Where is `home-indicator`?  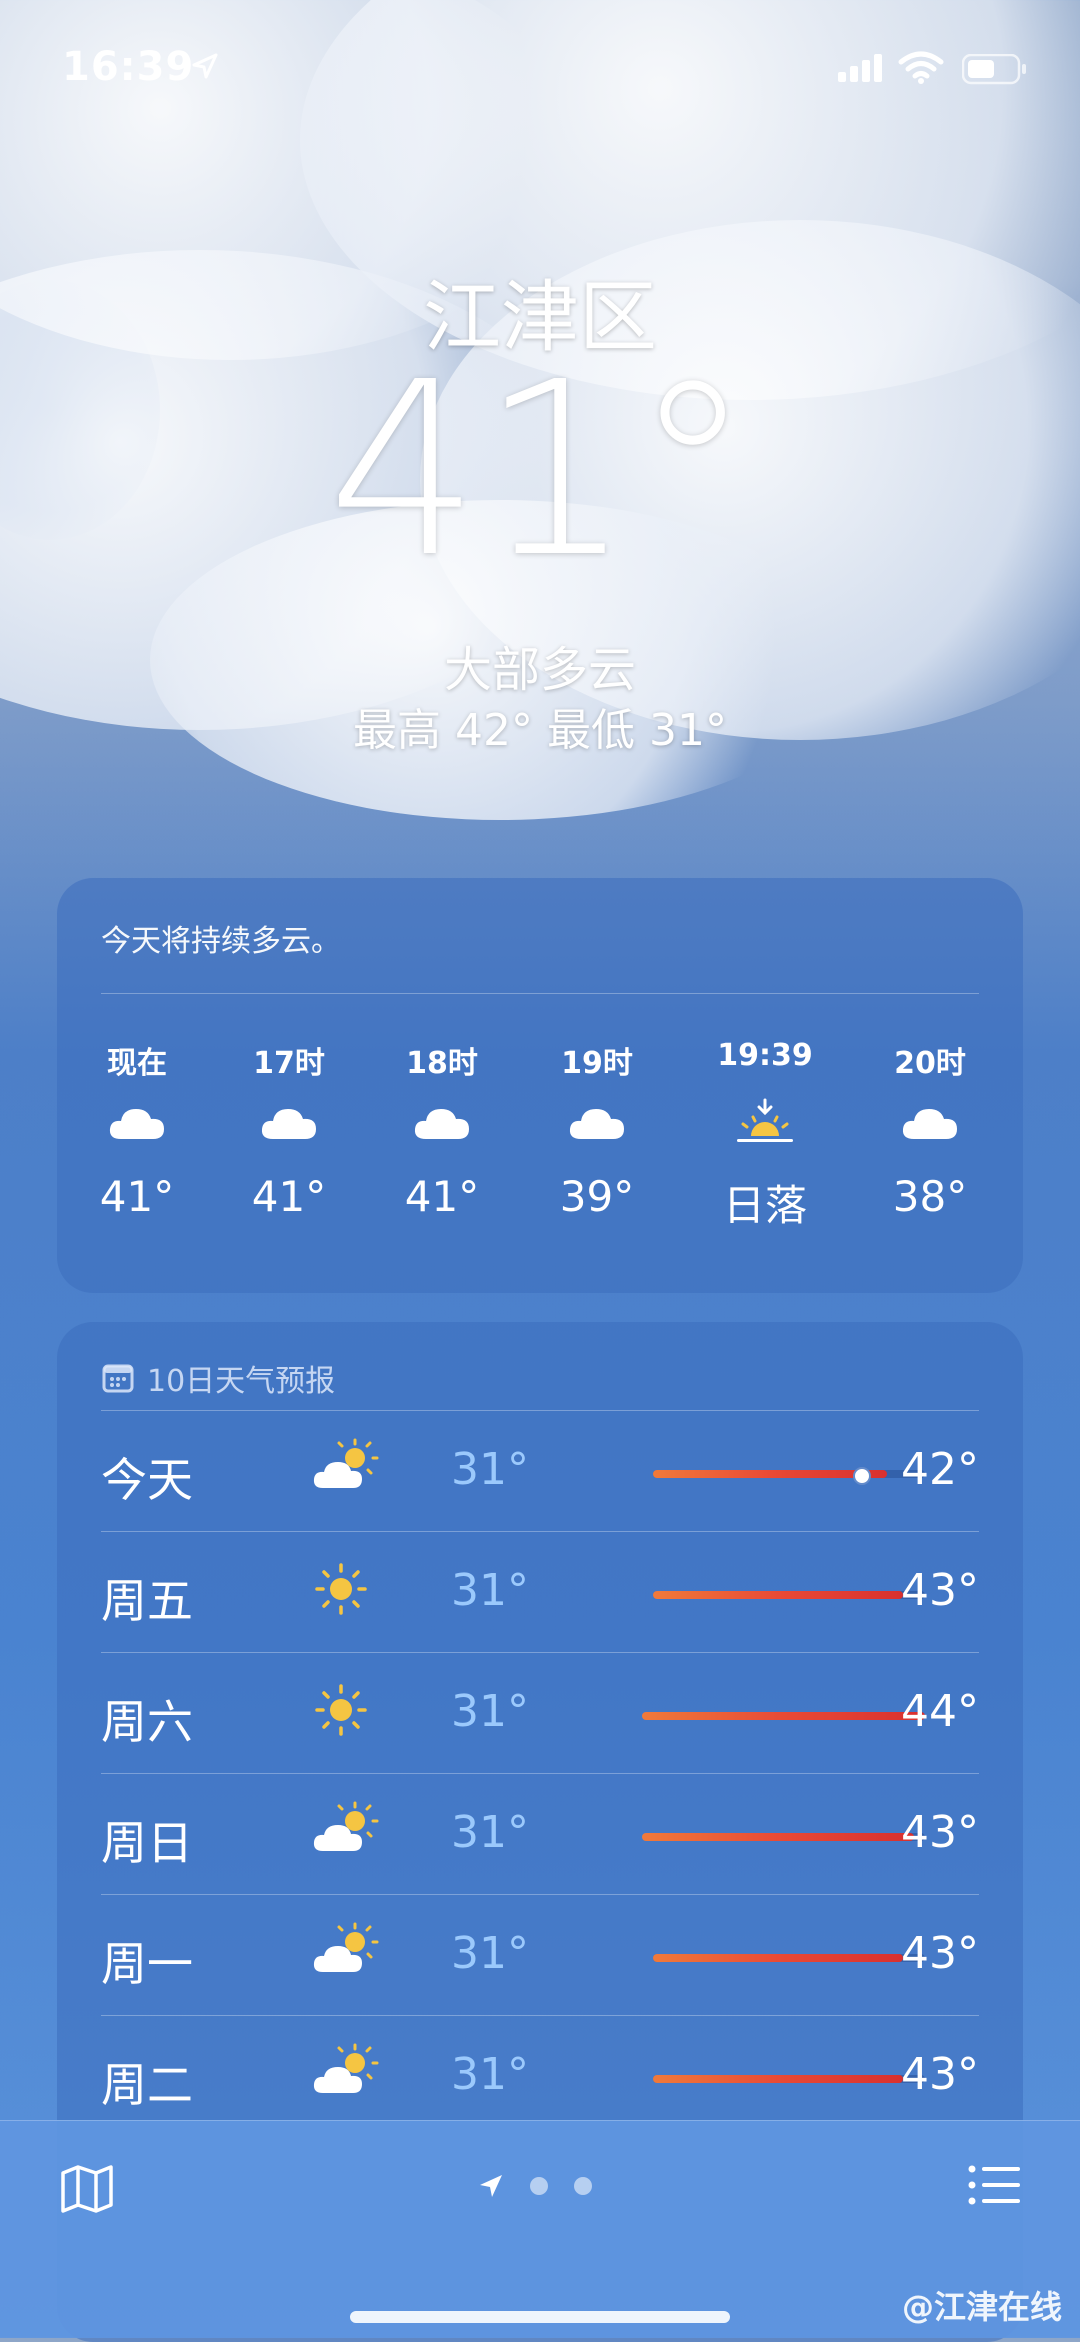 home-indicator is located at coordinates (540, 2317).